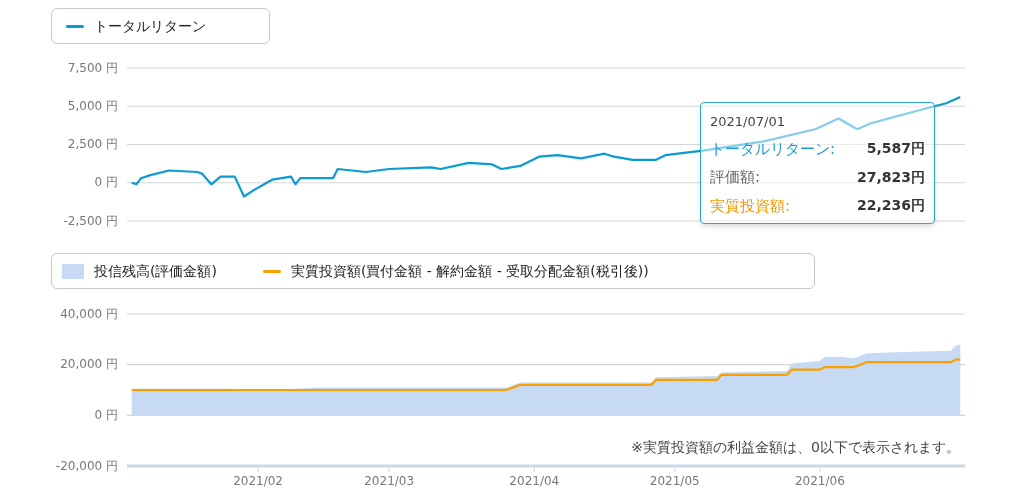 Image resolution: width=1024 pixels, height=499 pixels. Describe the element at coordinates (92, 67) in the screenshot. I see `y-axis-label: 7,500 円` at that location.